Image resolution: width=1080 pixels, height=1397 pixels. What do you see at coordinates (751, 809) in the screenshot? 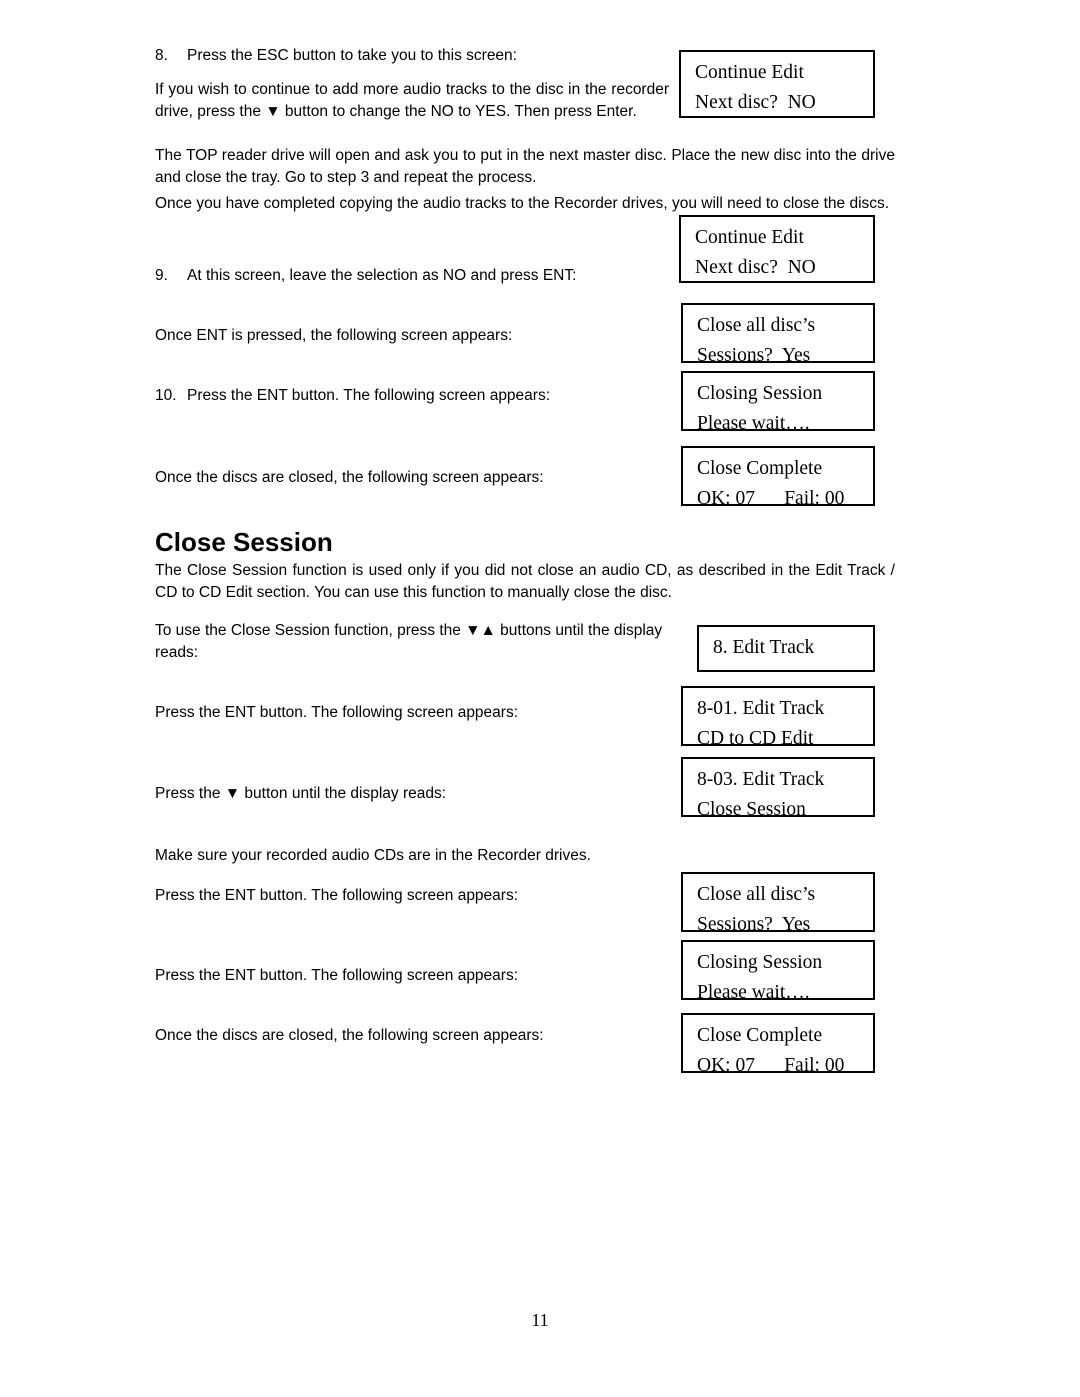
I see `lcd-line-2: Close Session` at bounding box center [751, 809].